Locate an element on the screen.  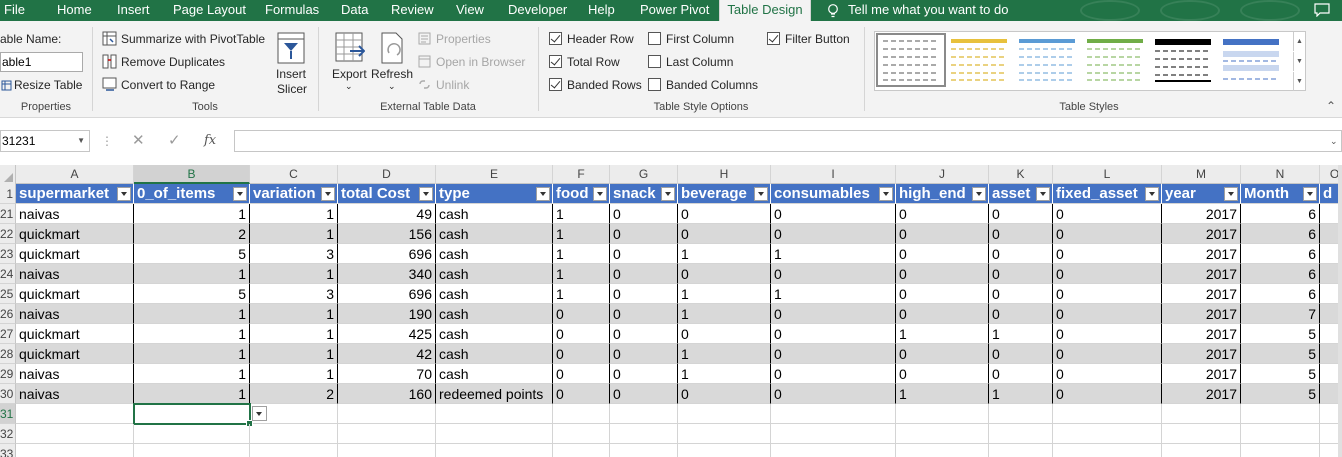
comment-icon is located at coordinates (1322, 10).